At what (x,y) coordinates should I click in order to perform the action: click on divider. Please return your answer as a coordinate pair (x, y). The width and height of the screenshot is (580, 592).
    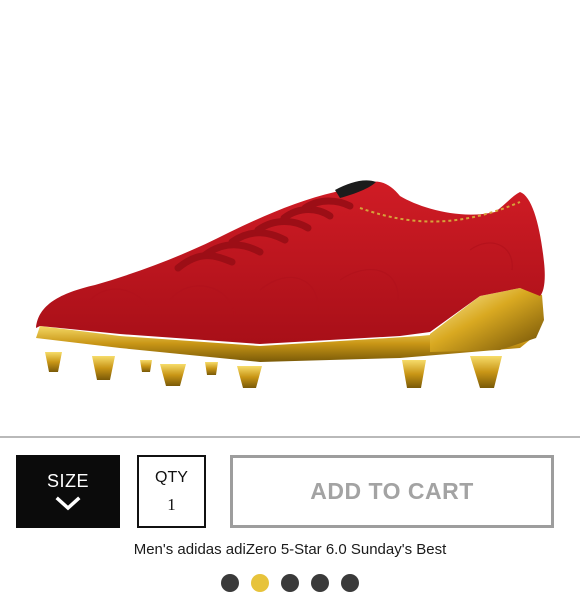
    Looking at the image, I should click on (290, 437).